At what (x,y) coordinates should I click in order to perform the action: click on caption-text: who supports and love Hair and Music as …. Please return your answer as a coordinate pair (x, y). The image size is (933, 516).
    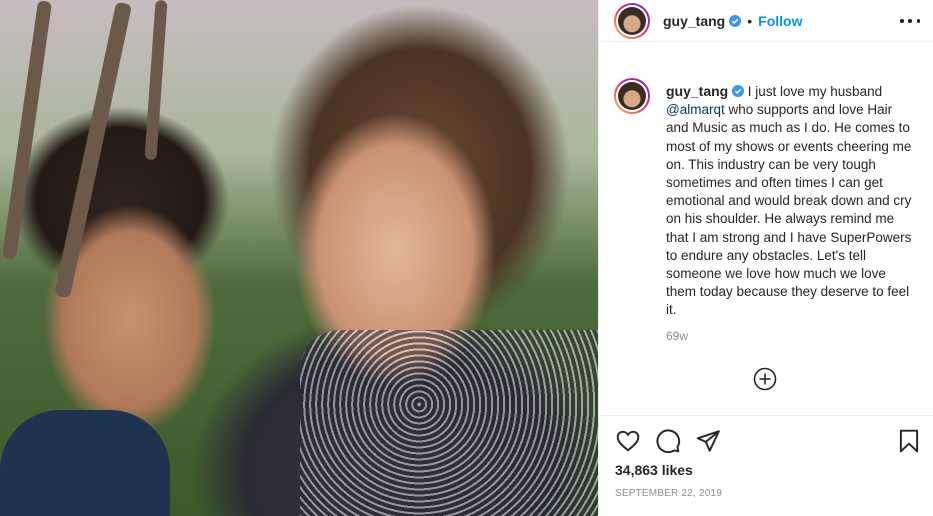
    Looking at the image, I should click on (789, 210).